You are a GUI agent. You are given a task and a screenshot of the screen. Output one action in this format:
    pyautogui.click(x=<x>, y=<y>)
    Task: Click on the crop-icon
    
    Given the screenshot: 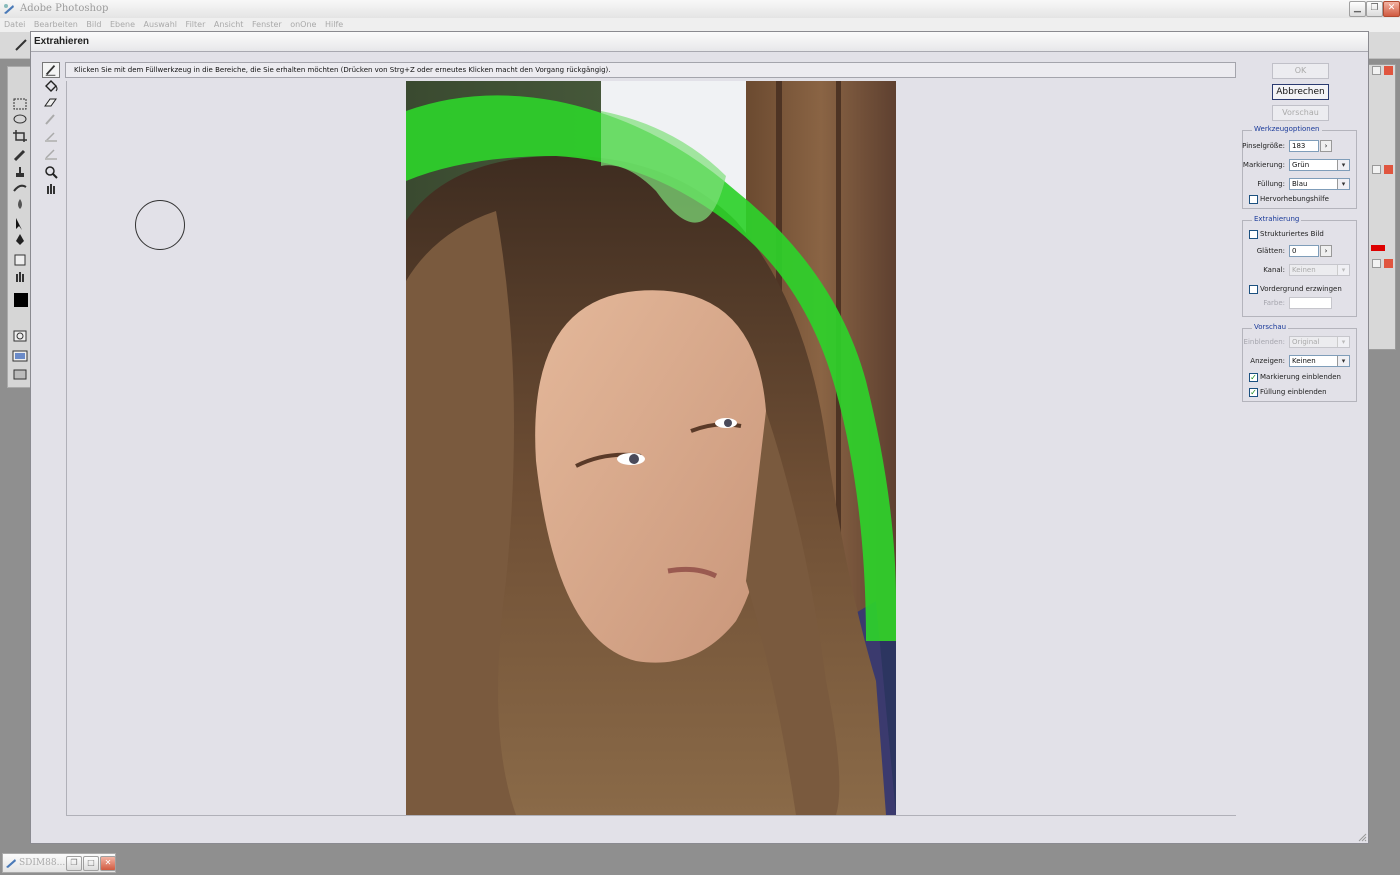 What is the action you would take?
    pyautogui.click(x=20, y=136)
    